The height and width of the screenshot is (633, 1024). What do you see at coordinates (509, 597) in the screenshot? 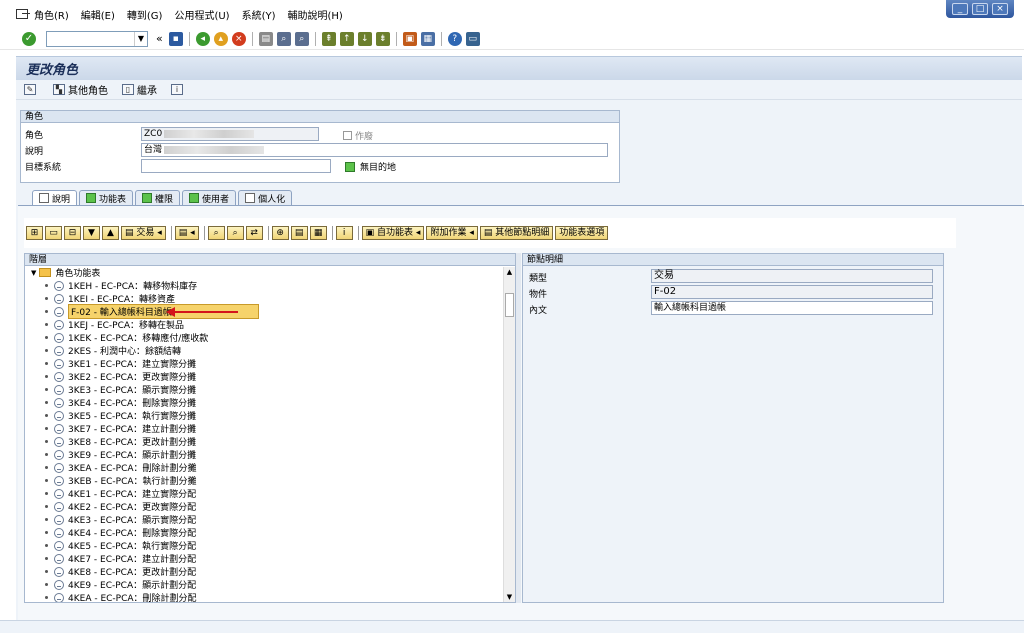
I see `scroll-down-icon: ▼` at bounding box center [509, 597].